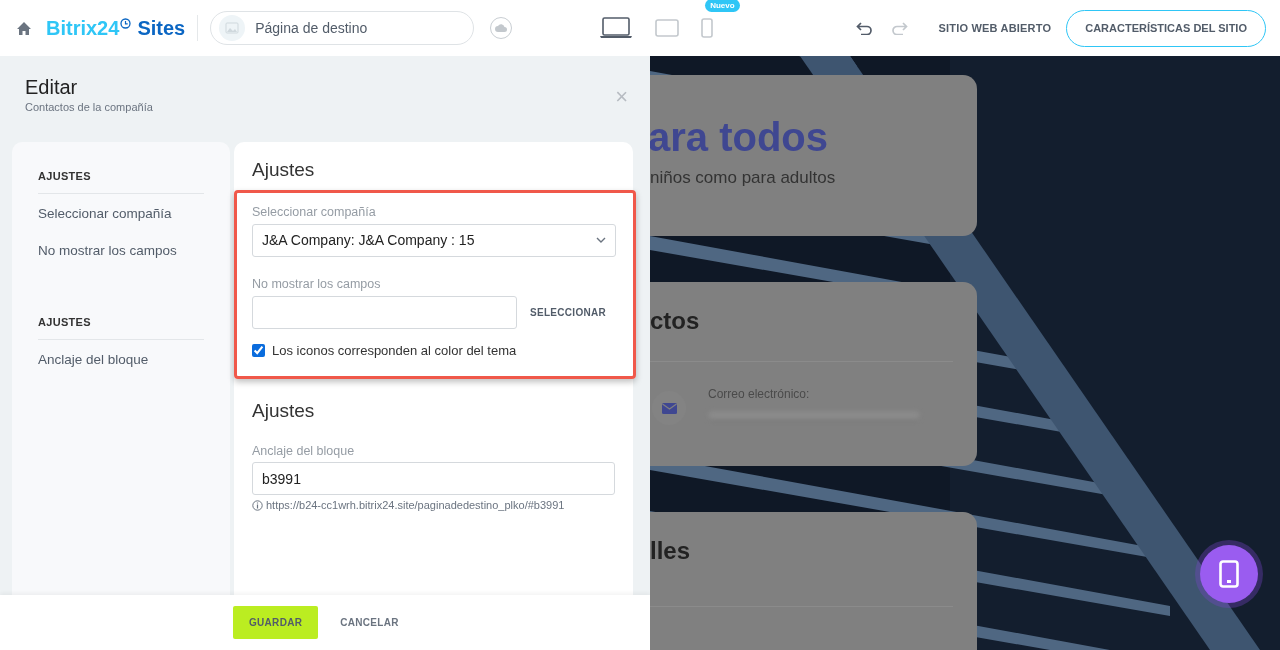 Image resolution: width=1280 pixels, height=650 pixels. I want to click on clock-icon, so click(126, 23).